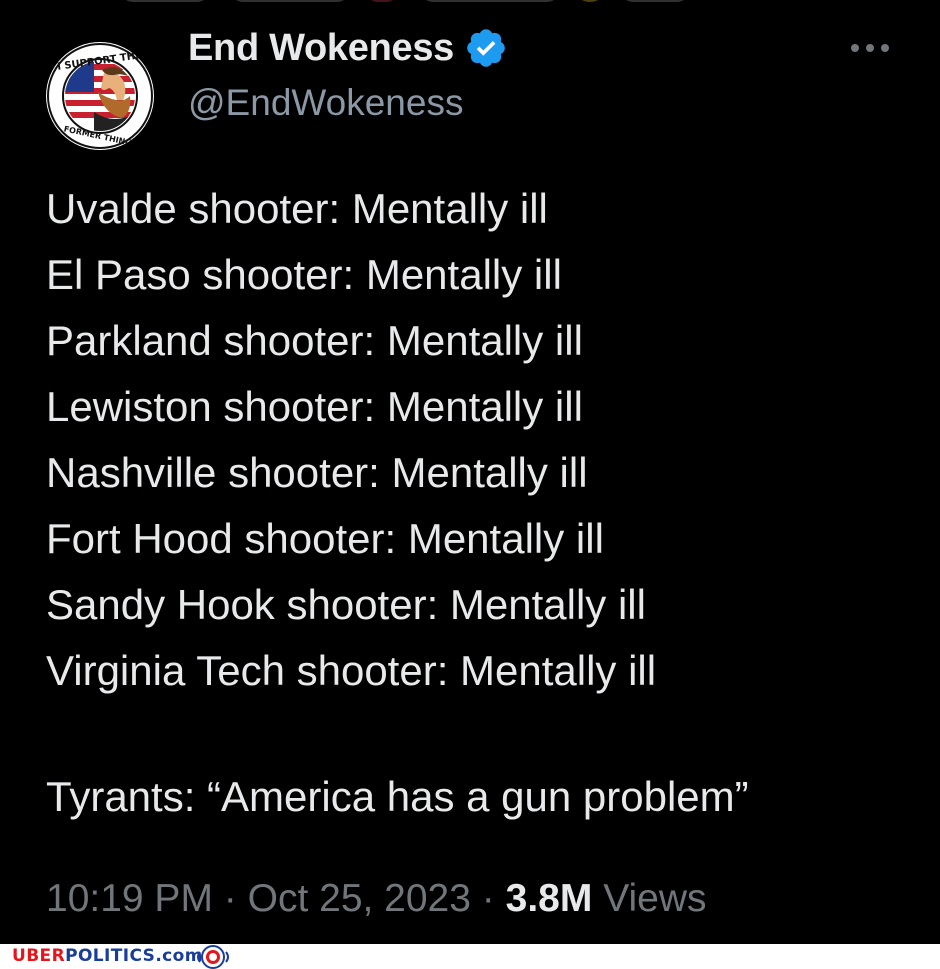 This screenshot has height=969, width=940. I want to click on tweet-closing-line: Tyrants: “America has a gun problem”, so click(397, 796).